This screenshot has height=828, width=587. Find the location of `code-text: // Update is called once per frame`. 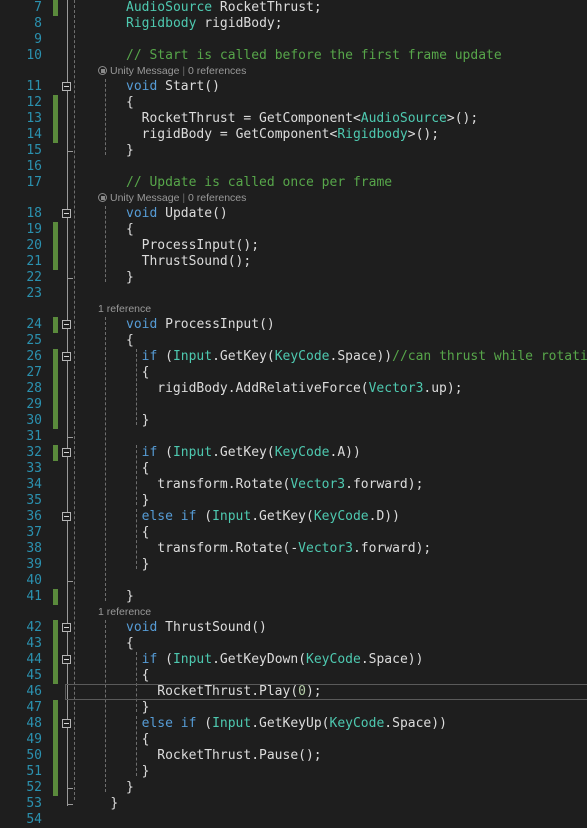

code-text: // Update is called once per frame is located at coordinates (259, 183).